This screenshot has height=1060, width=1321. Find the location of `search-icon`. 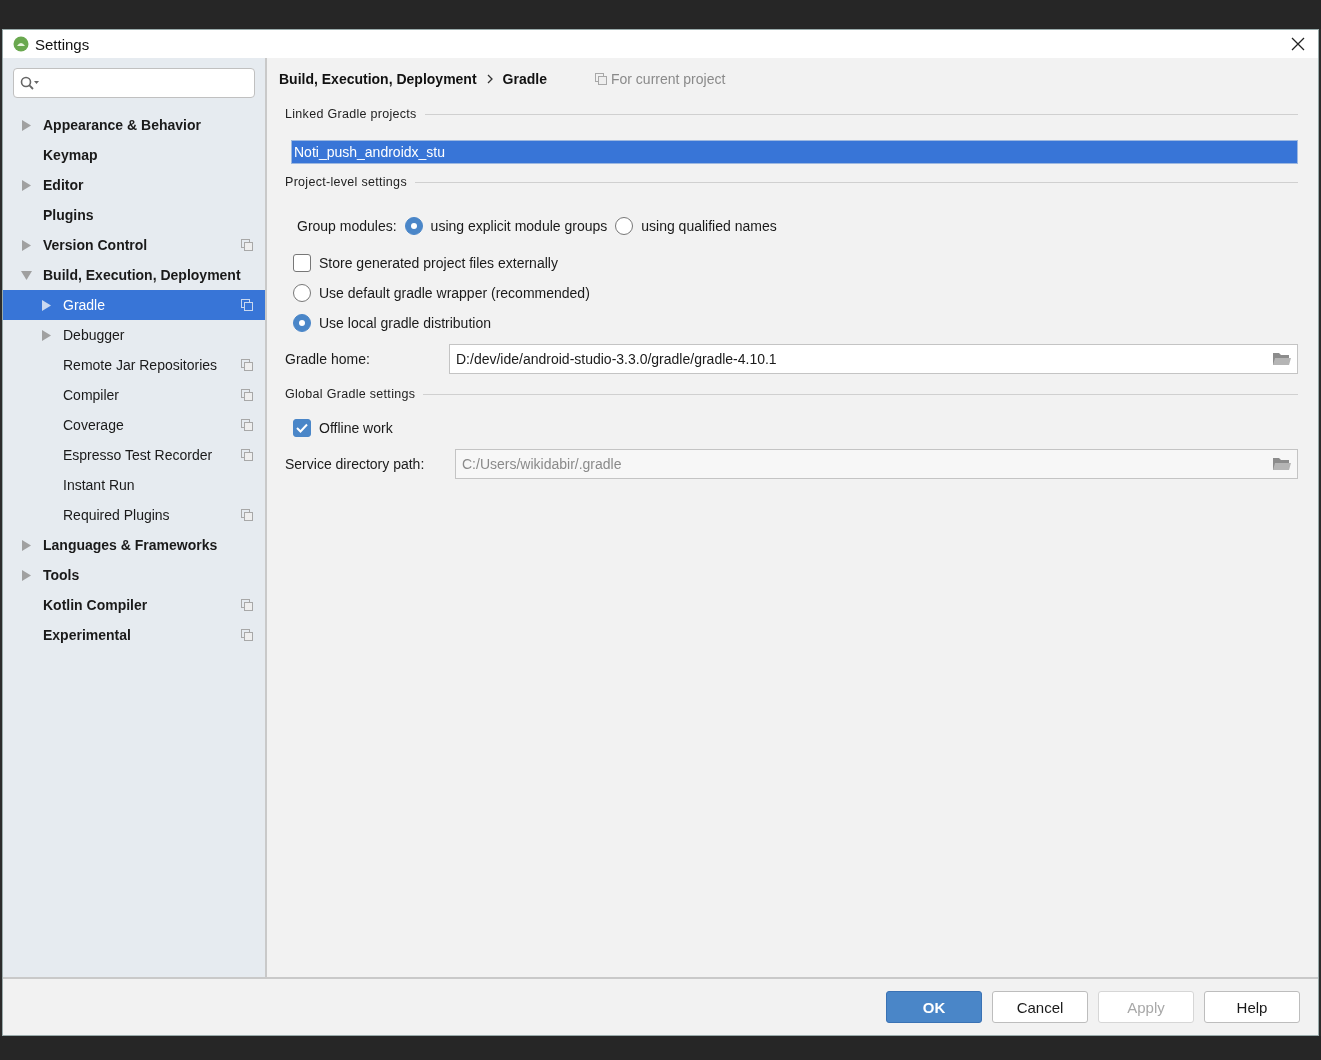

search-icon is located at coordinates (30, 83).